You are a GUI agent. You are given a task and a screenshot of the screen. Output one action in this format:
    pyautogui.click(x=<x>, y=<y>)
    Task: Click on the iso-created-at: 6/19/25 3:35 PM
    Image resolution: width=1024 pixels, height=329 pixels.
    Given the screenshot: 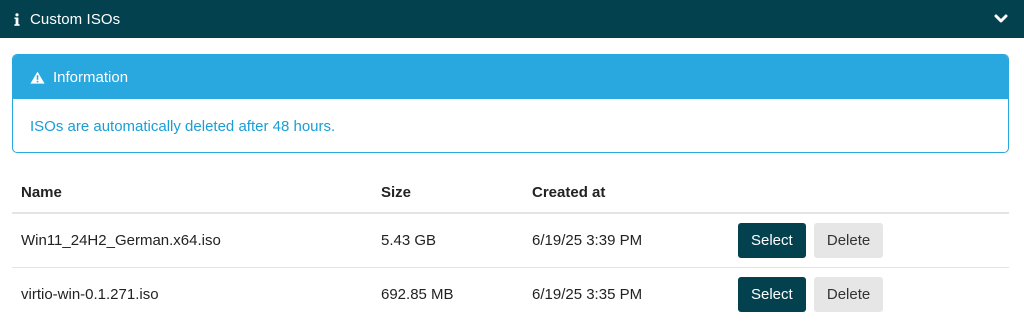 What is the action you would take?
    pyautogui.click(x=587, y=294)
    